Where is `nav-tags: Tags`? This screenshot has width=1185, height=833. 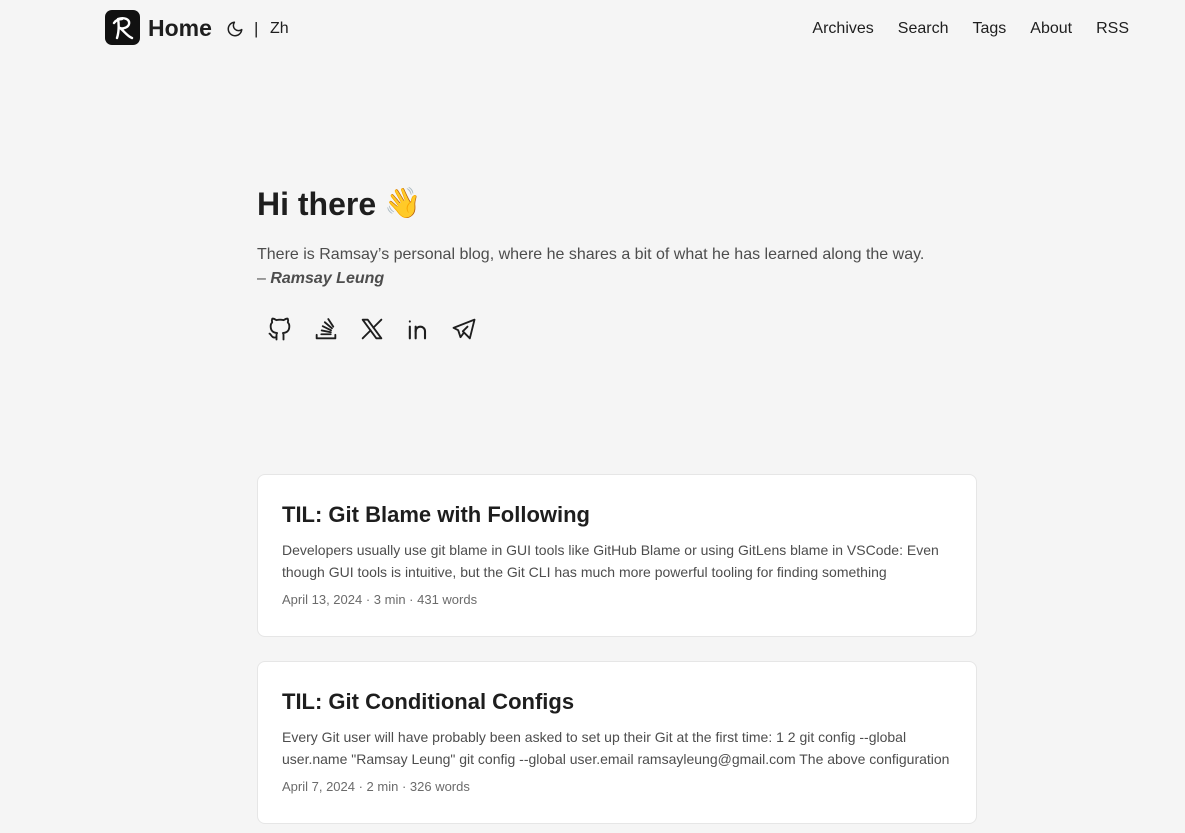
nav-tags: Tags is located at coordinates (989, 29).